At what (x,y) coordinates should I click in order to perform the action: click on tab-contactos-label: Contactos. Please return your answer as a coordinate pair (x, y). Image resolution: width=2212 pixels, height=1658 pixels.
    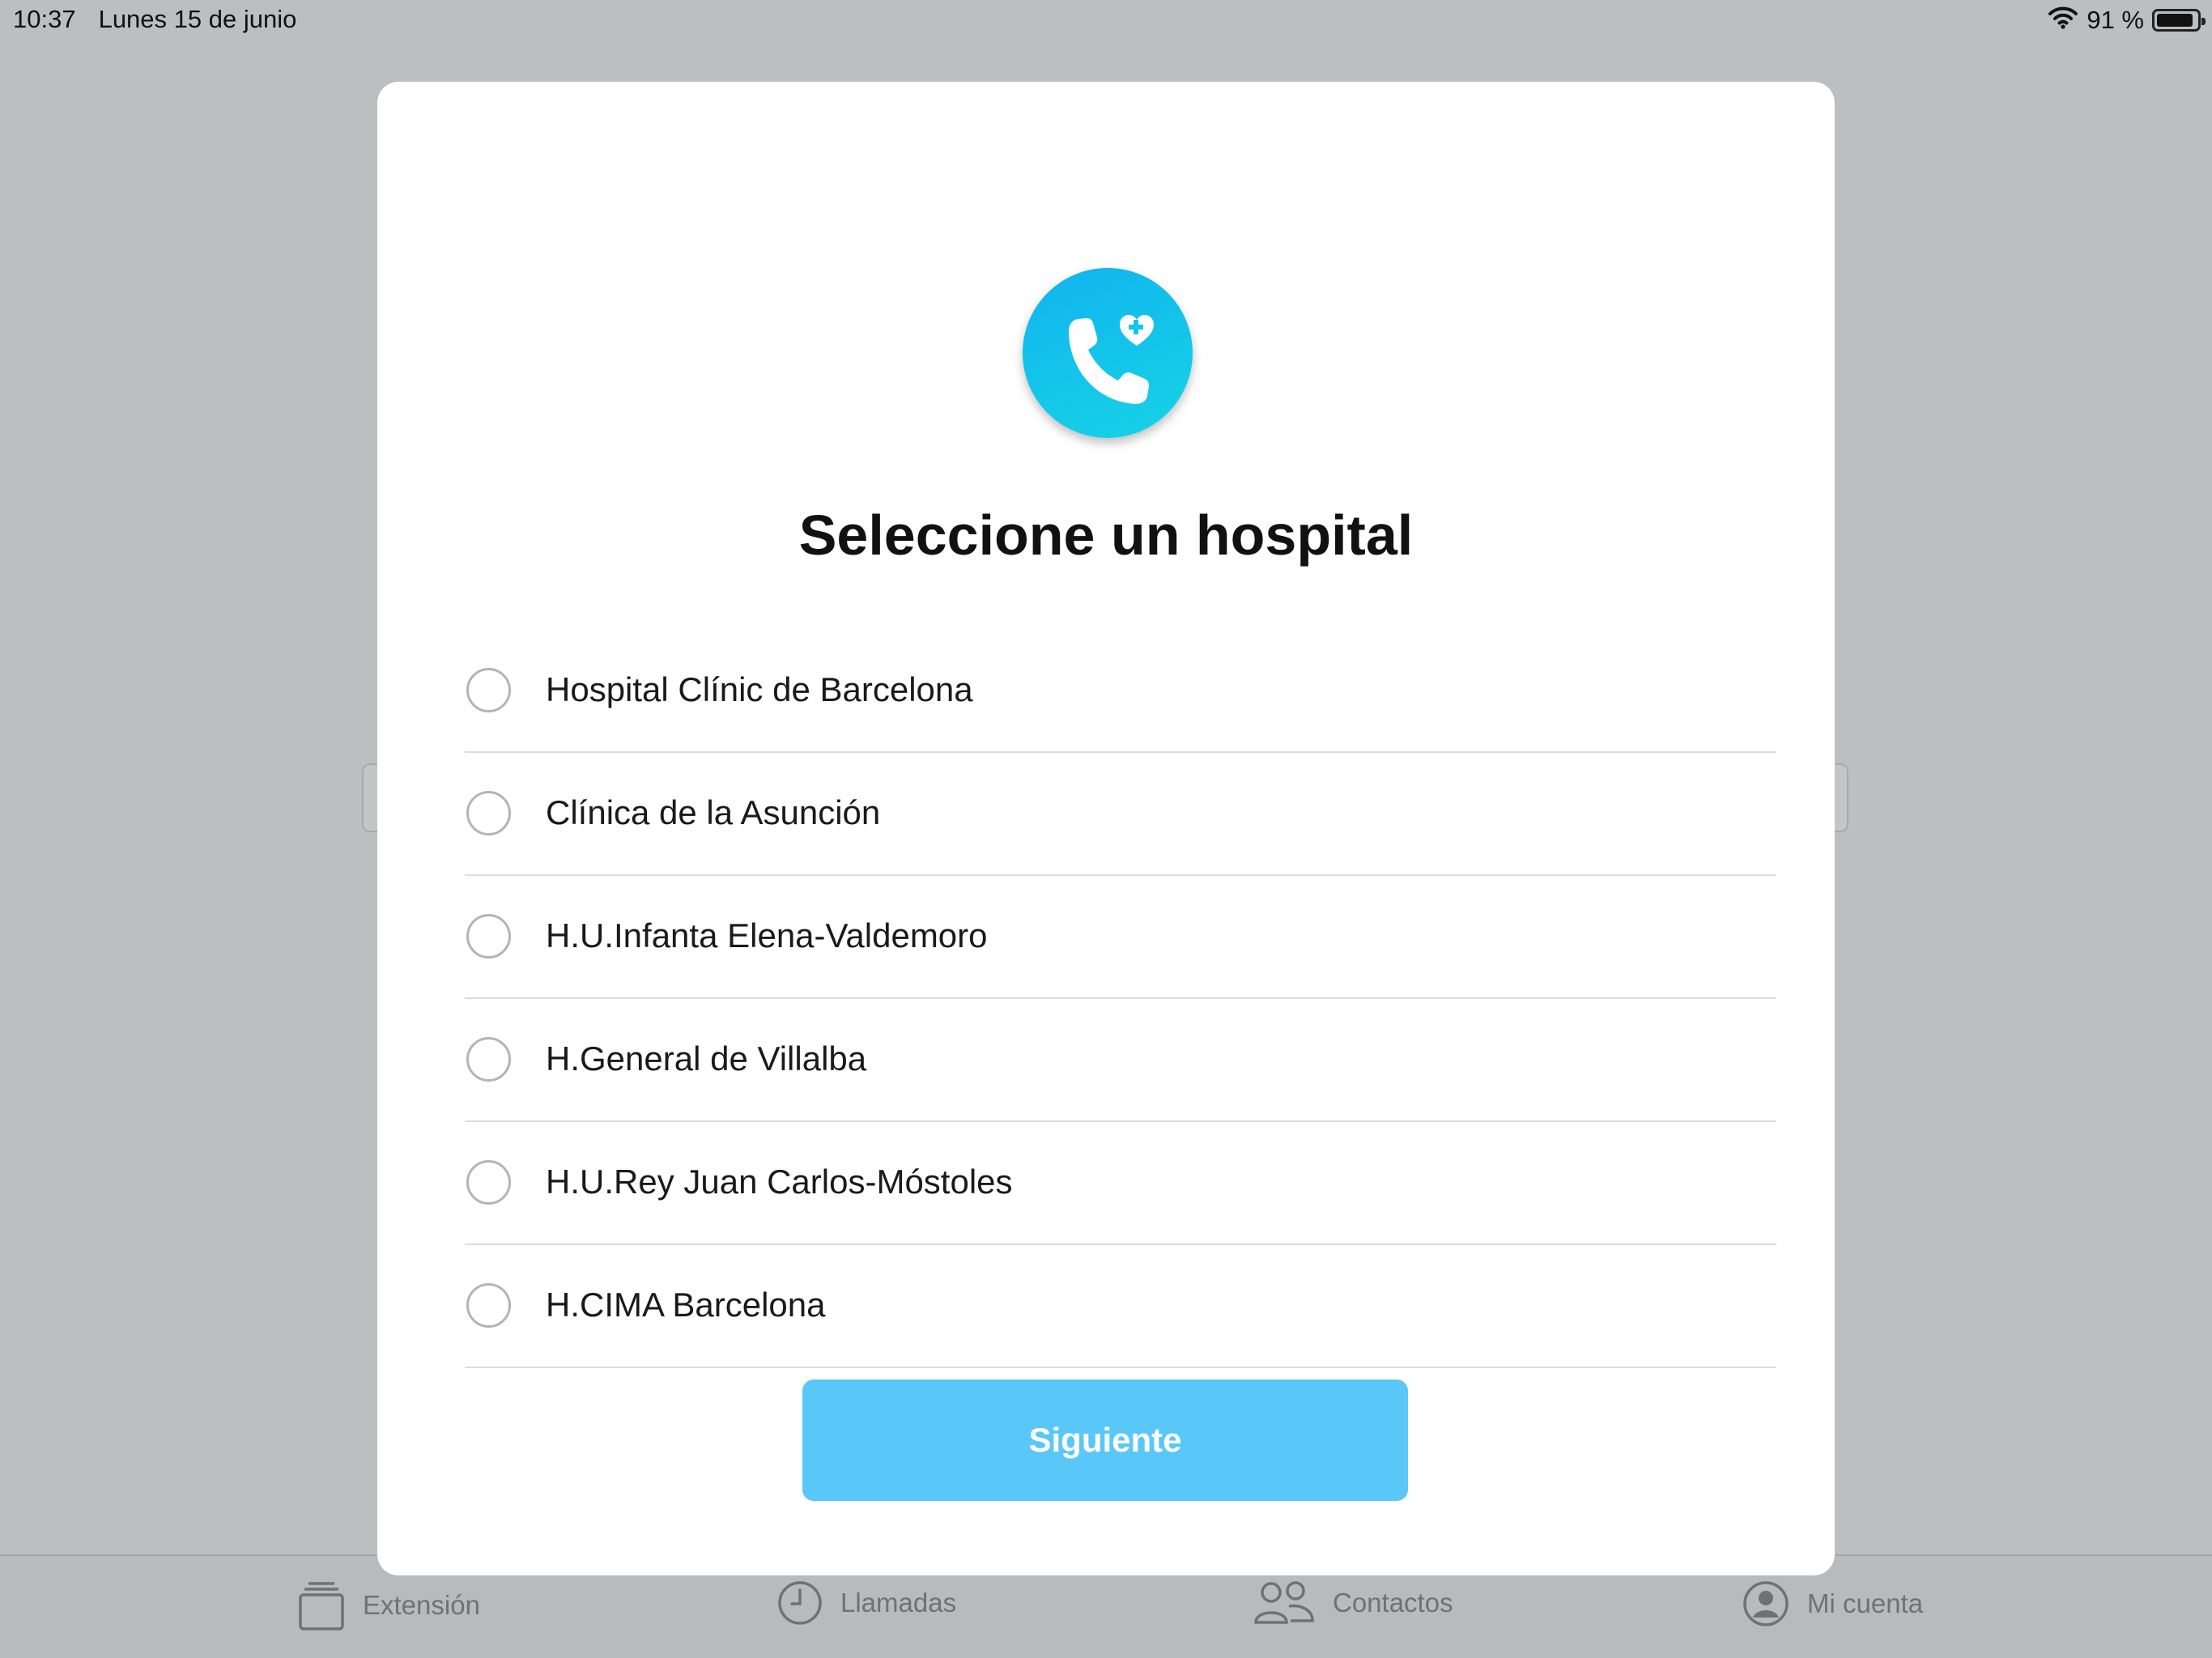
    Looking at the image, I should click on (1393, 1603).